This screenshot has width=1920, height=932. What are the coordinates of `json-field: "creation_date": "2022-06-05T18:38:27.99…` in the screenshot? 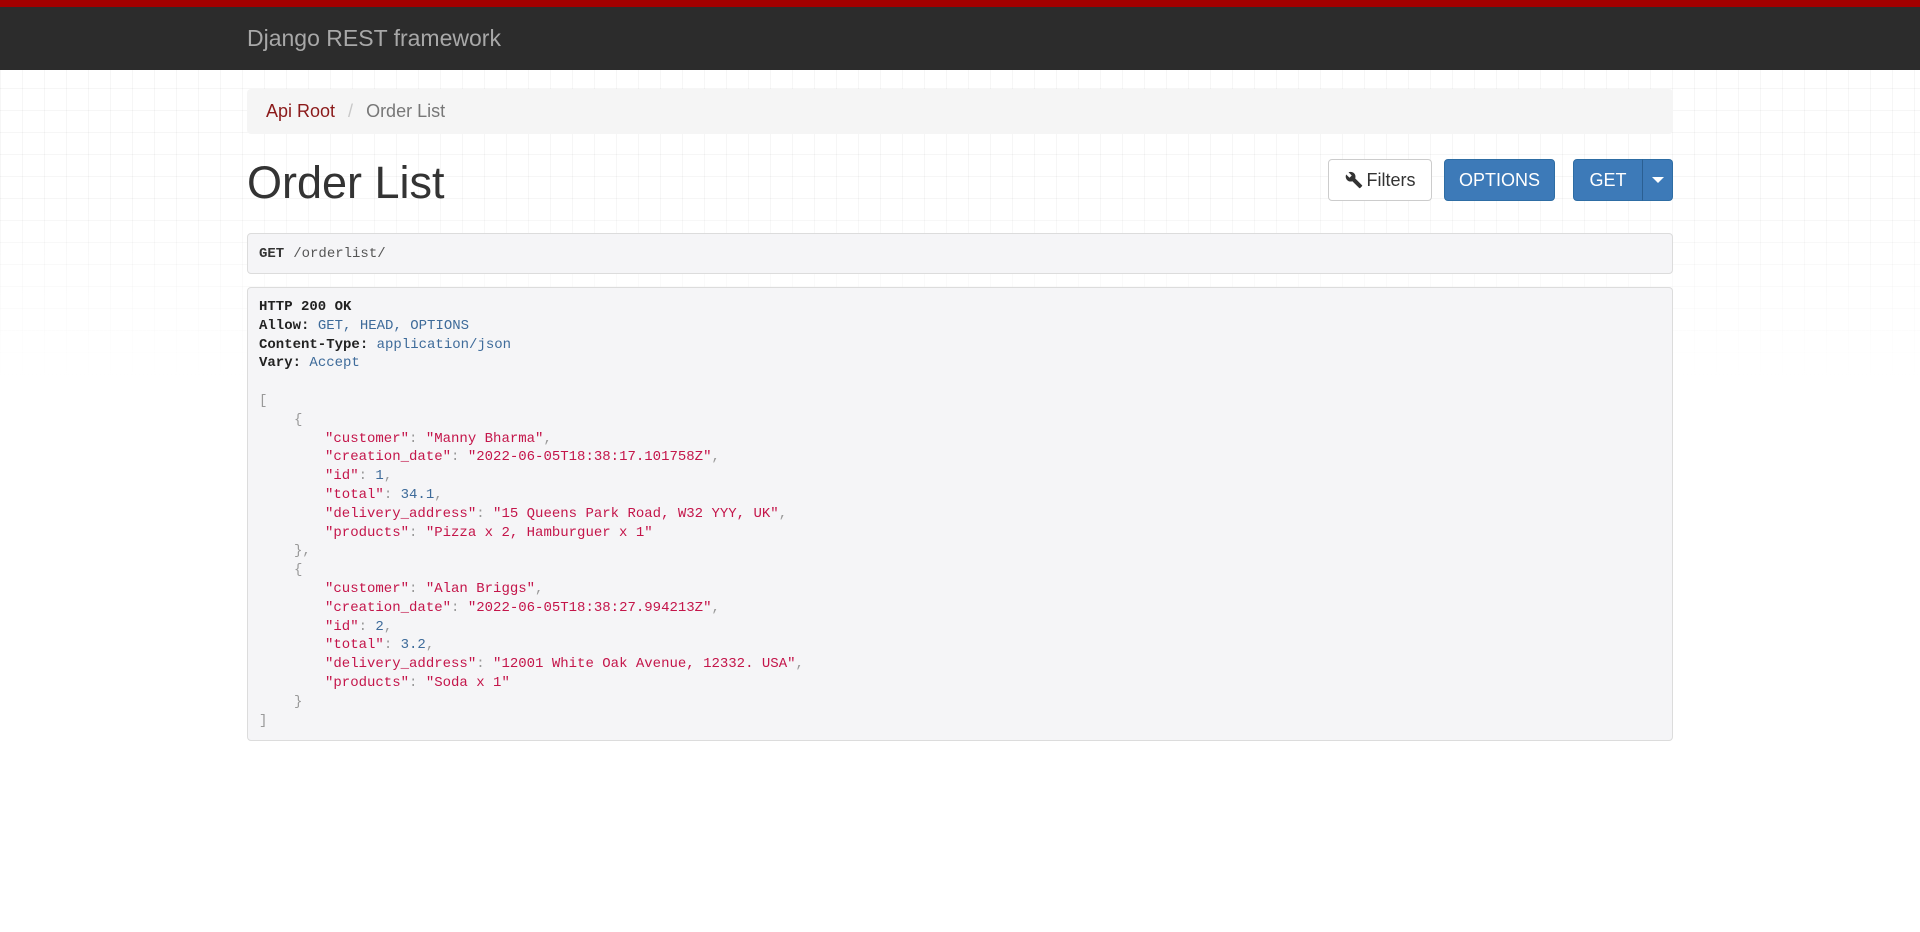 It's located at (522, 607).